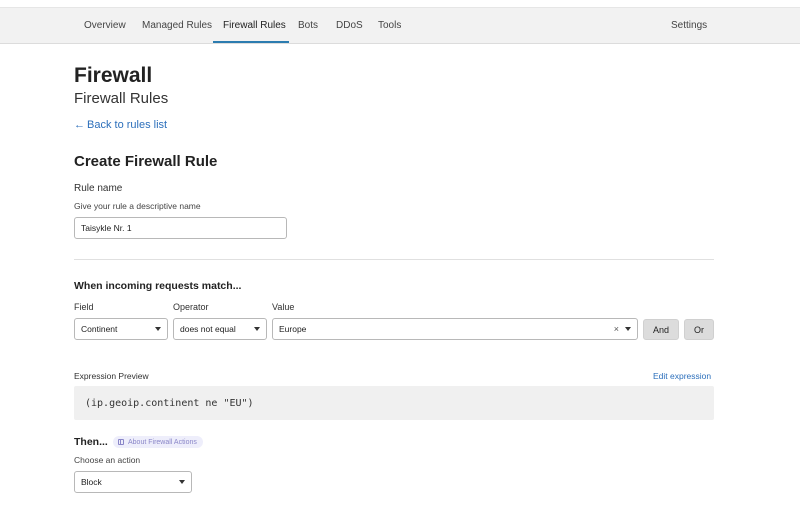  What do you see at coordinates (133, 482) in the screenshot?
I see `action-select: Block` at bounding box center [133, 482].